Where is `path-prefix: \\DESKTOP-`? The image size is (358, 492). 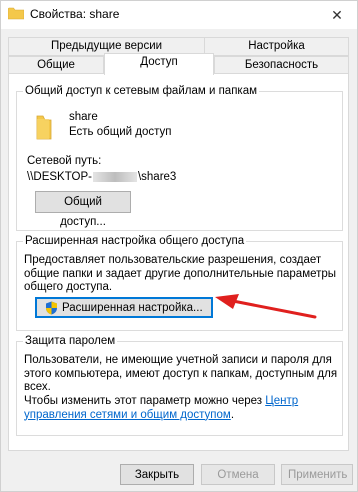 path-prefix: \\DESKTOP- is located at coordinates (59, 177).